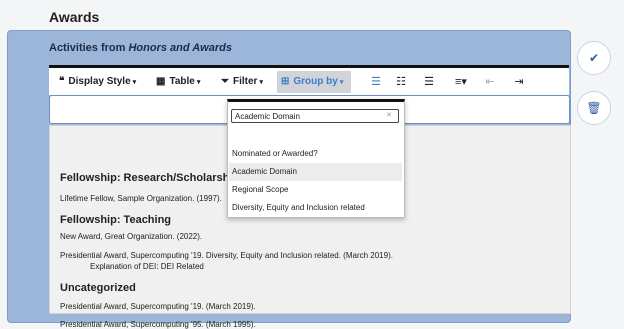 The width and height of the screenshot is (624, 329). I want to click on outdent-icon: ⇤, so click(490, 82).